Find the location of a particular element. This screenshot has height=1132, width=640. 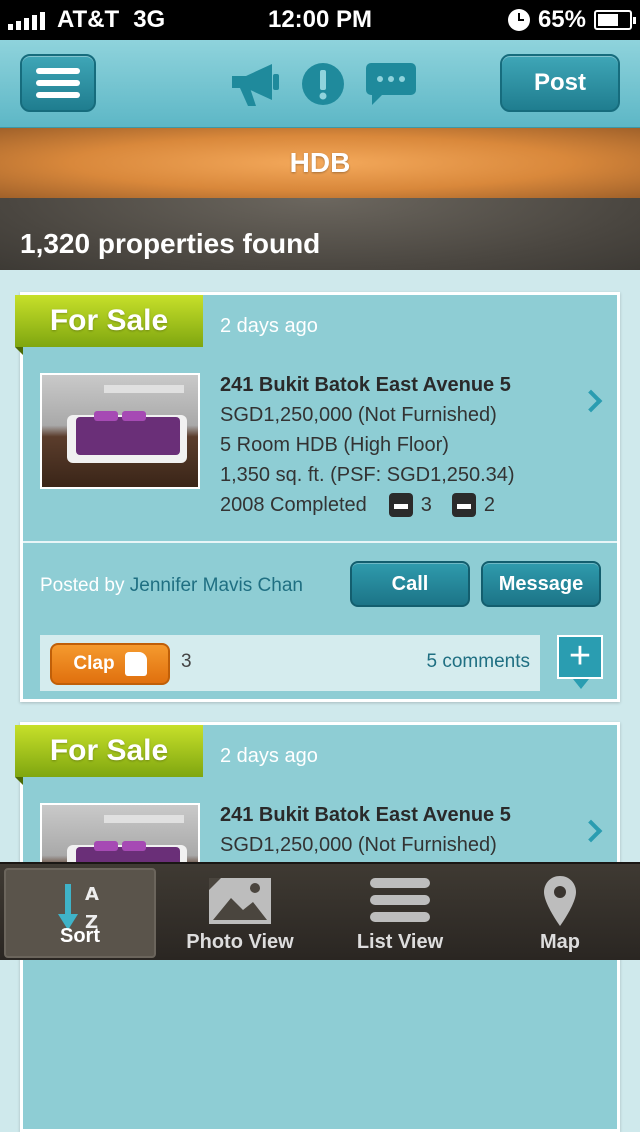

menu-button is located at coordinates (58, 83).